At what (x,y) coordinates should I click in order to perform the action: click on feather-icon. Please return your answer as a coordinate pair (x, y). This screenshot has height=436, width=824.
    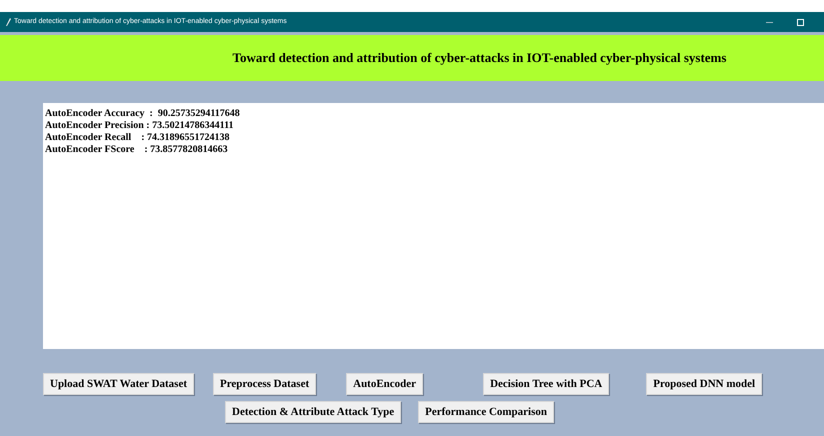
    Looking at the image, I should click on (8, 22).